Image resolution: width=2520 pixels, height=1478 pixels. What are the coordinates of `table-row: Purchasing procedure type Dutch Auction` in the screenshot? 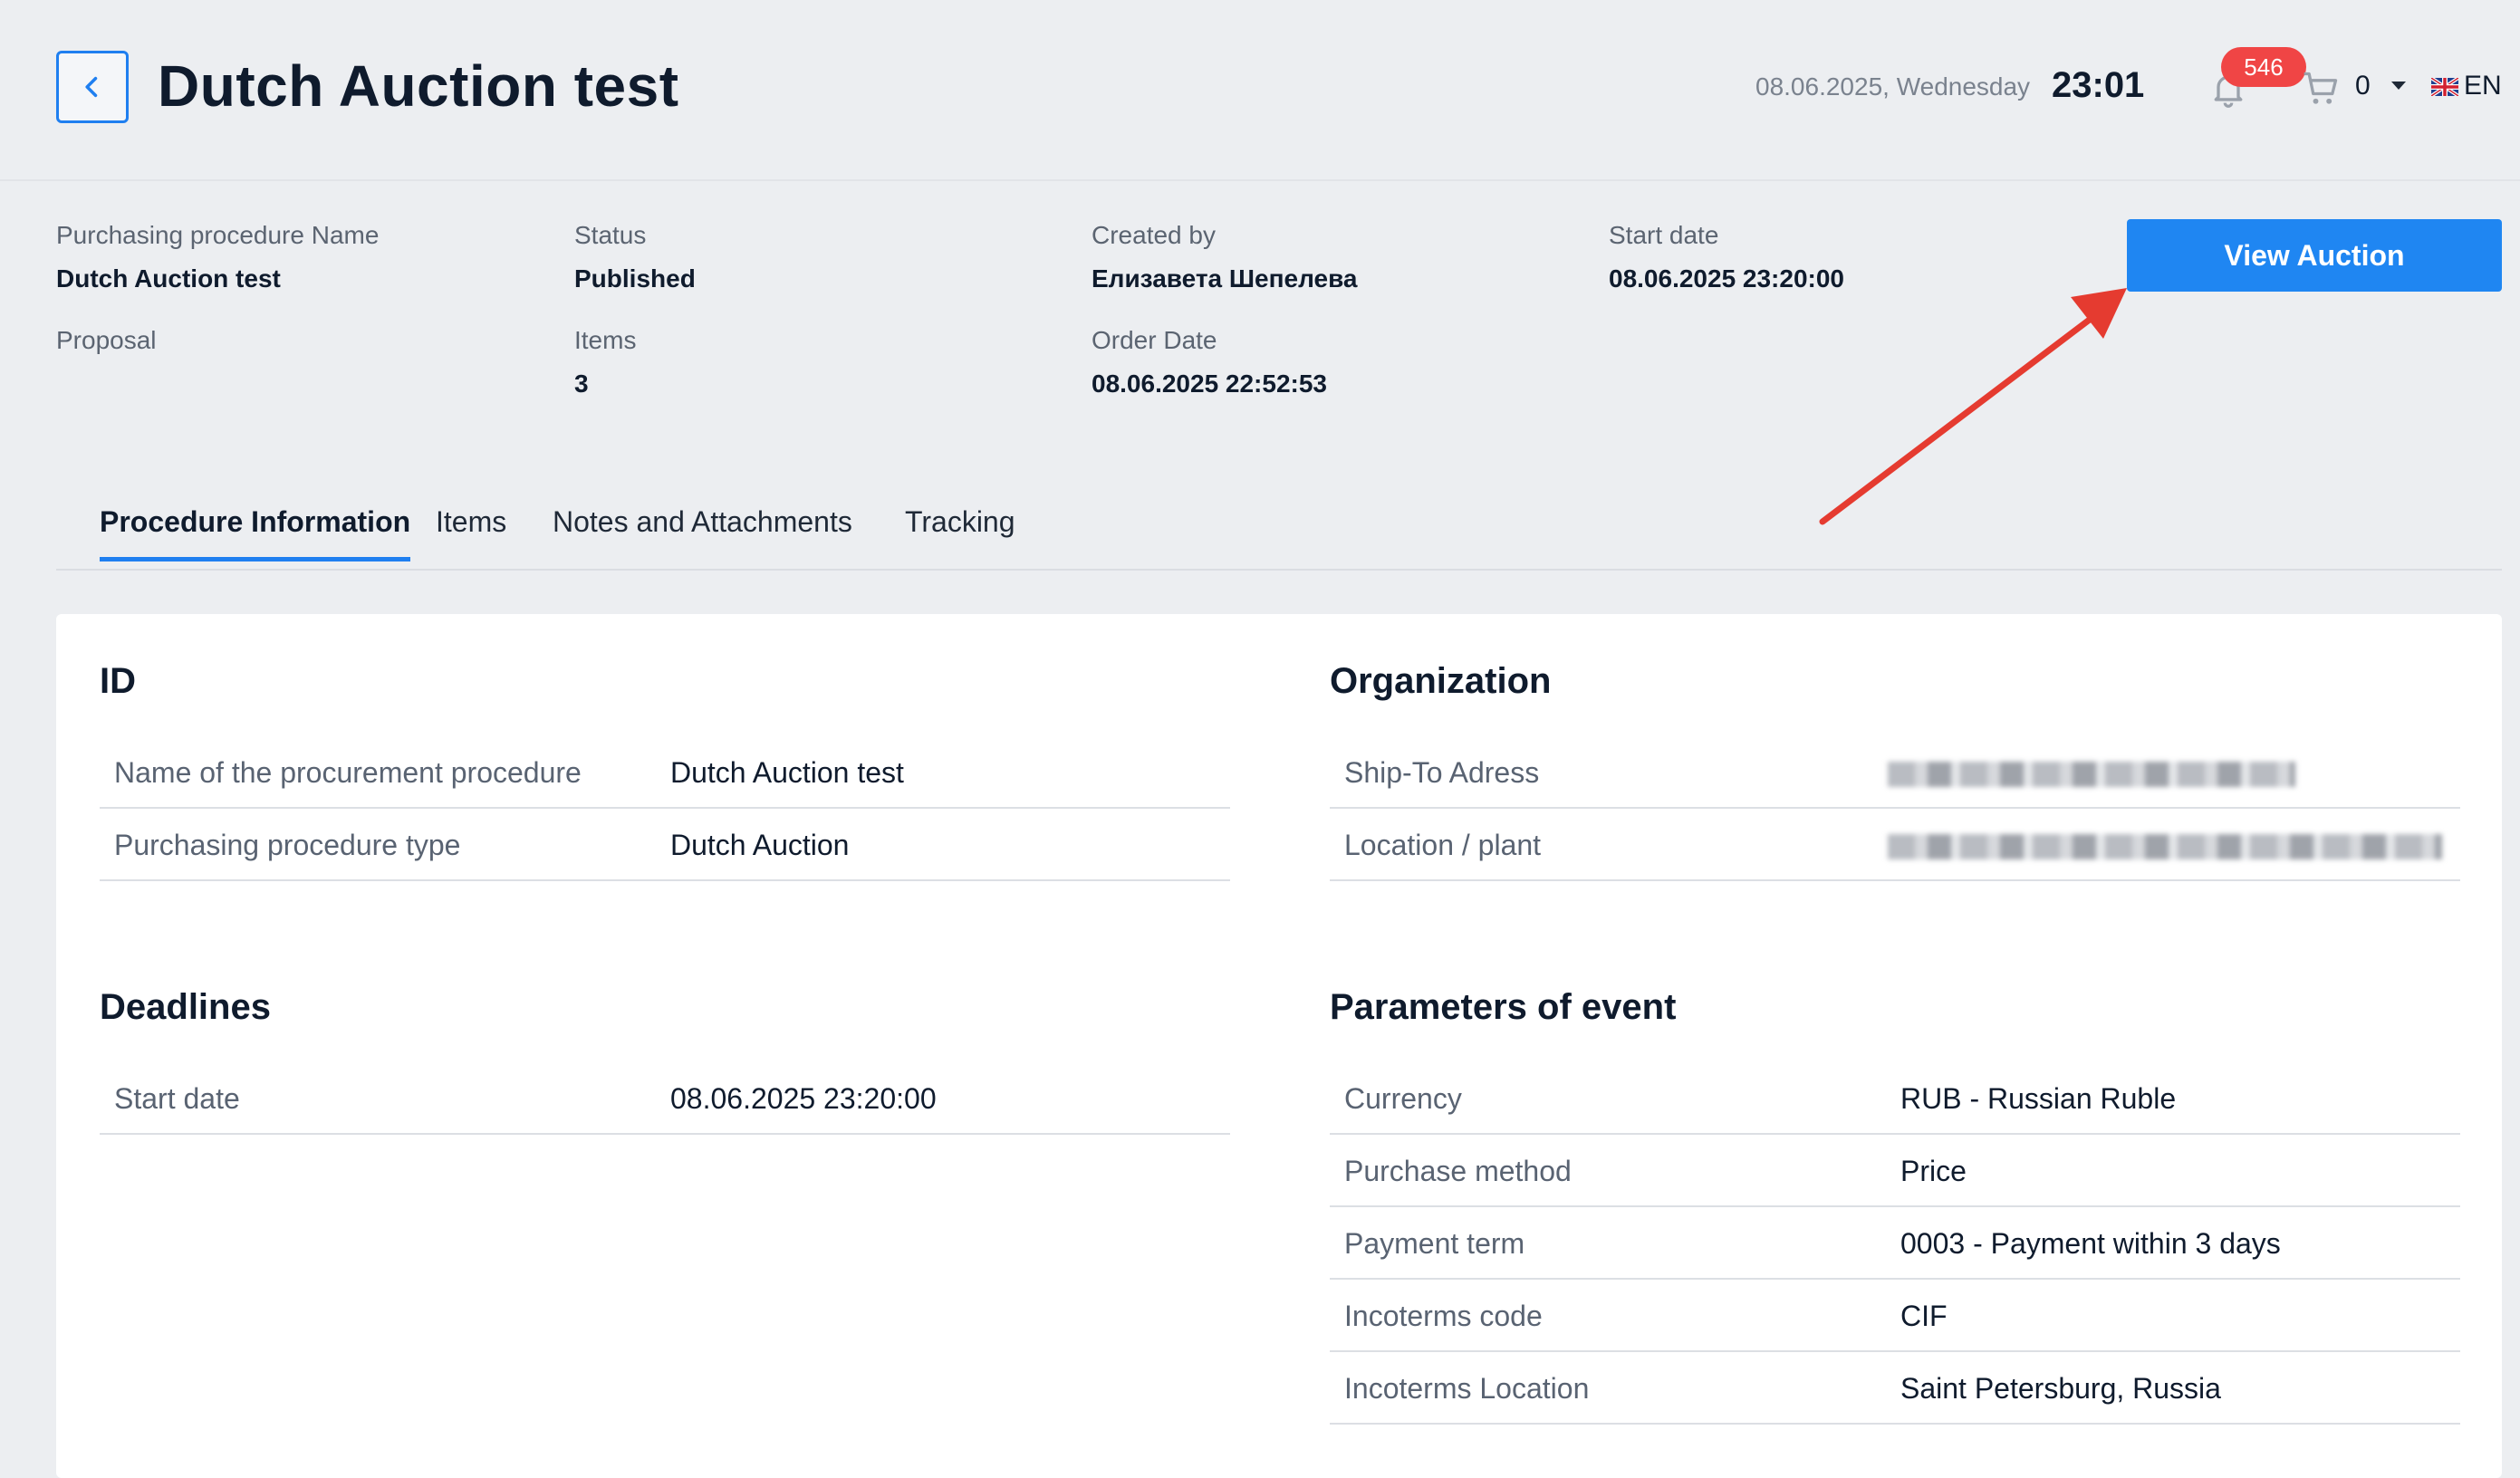 It's located at (665, 845).